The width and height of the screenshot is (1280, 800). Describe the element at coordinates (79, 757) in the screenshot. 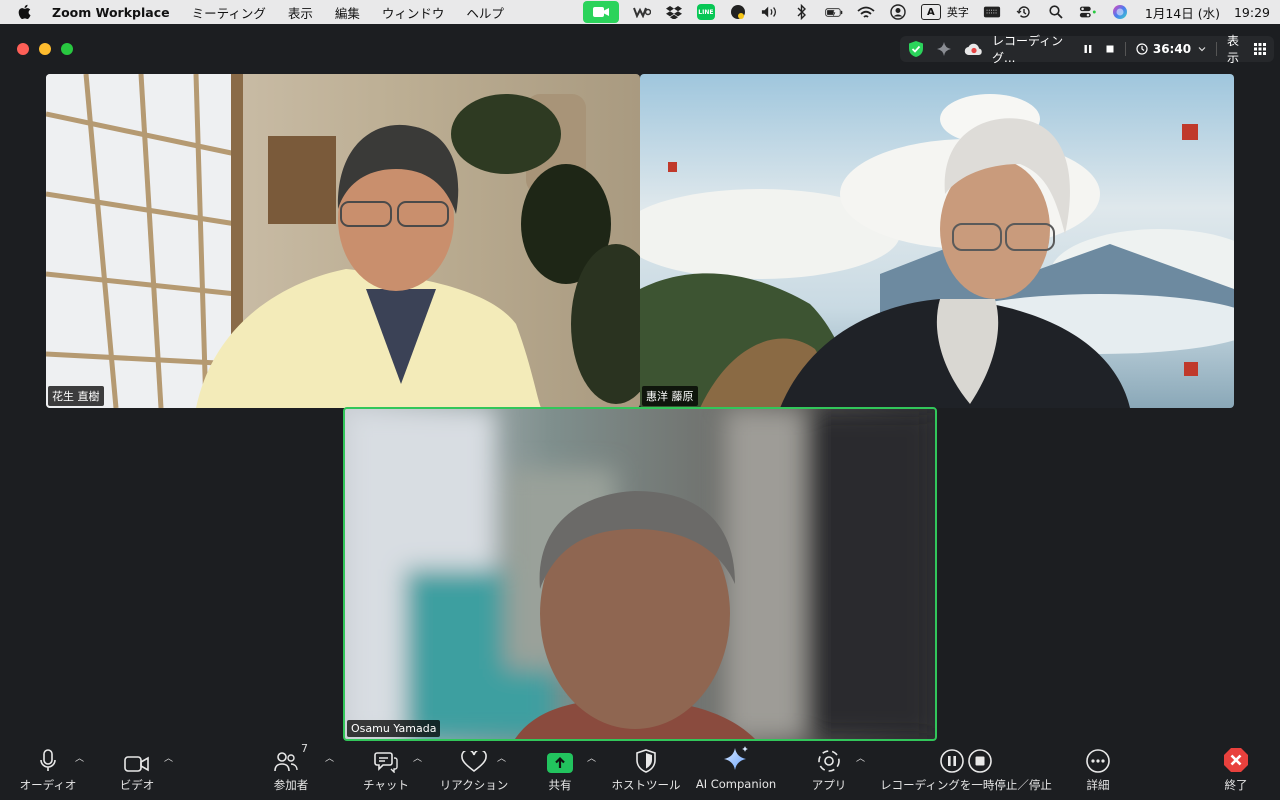

I see `audio-options-caret-icon: ︿` at that location.